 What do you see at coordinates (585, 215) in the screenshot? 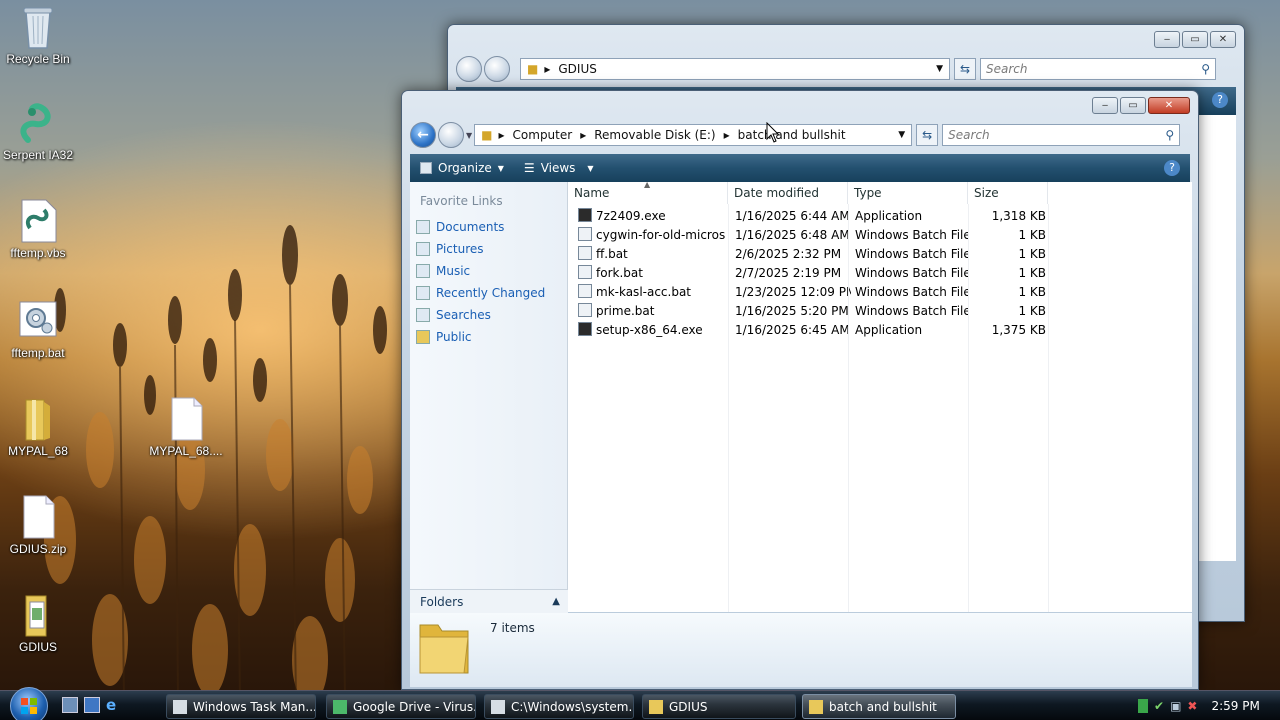
I see `application-icon` at bounding box center [585, 215].